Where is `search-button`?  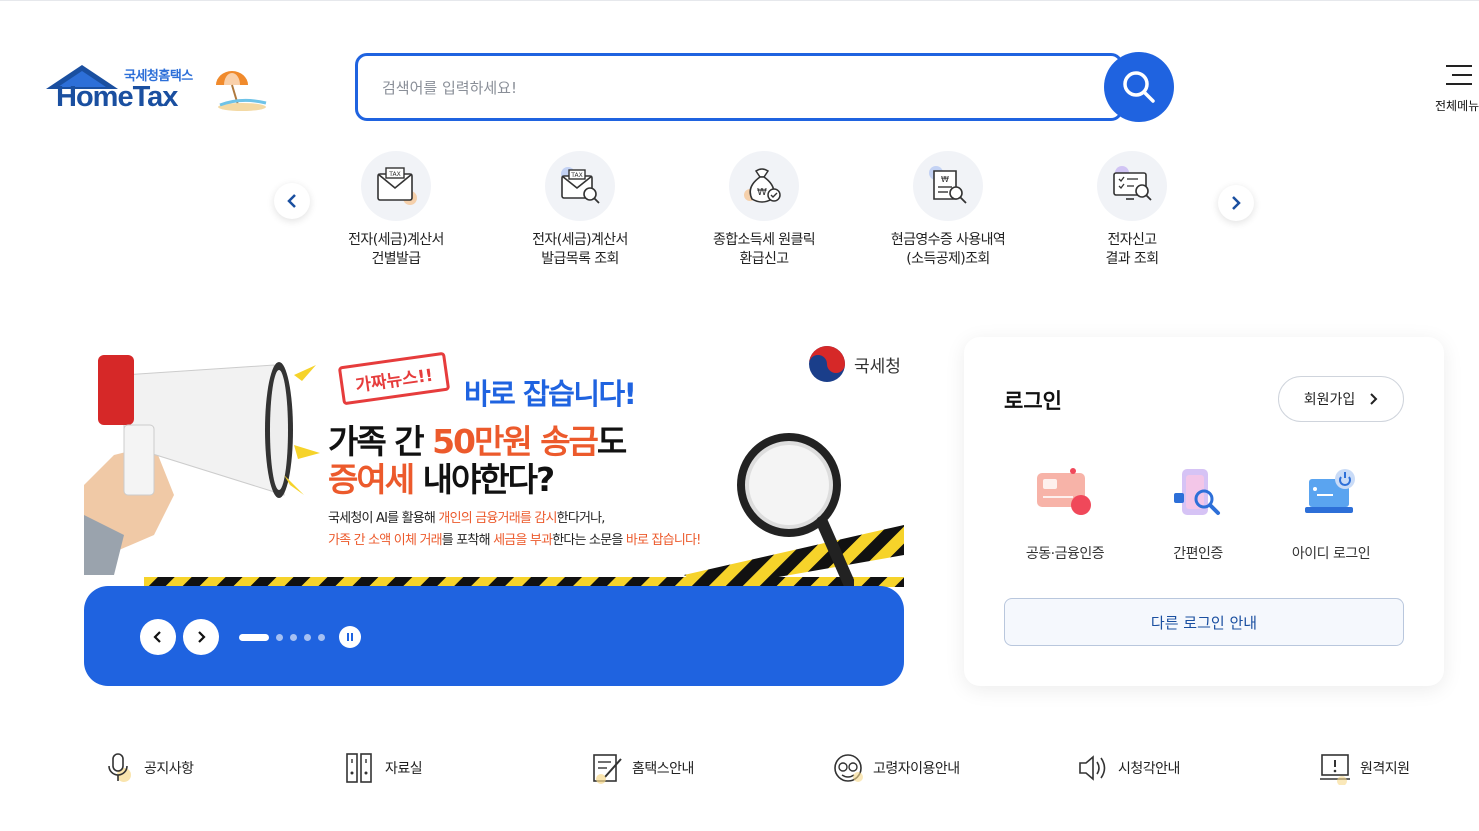 search-button is located at coordinates (1139, 87).